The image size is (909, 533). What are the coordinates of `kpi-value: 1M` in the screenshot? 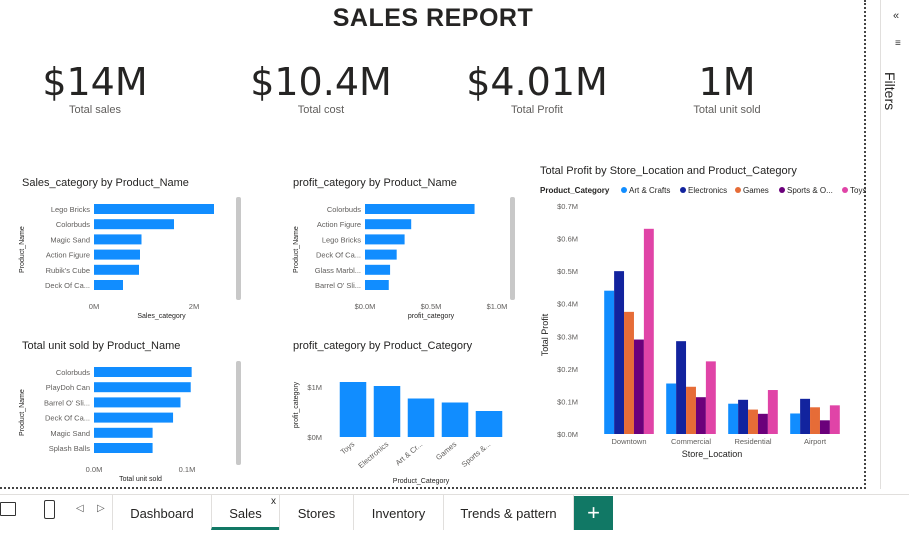 It's located at (727, 82).